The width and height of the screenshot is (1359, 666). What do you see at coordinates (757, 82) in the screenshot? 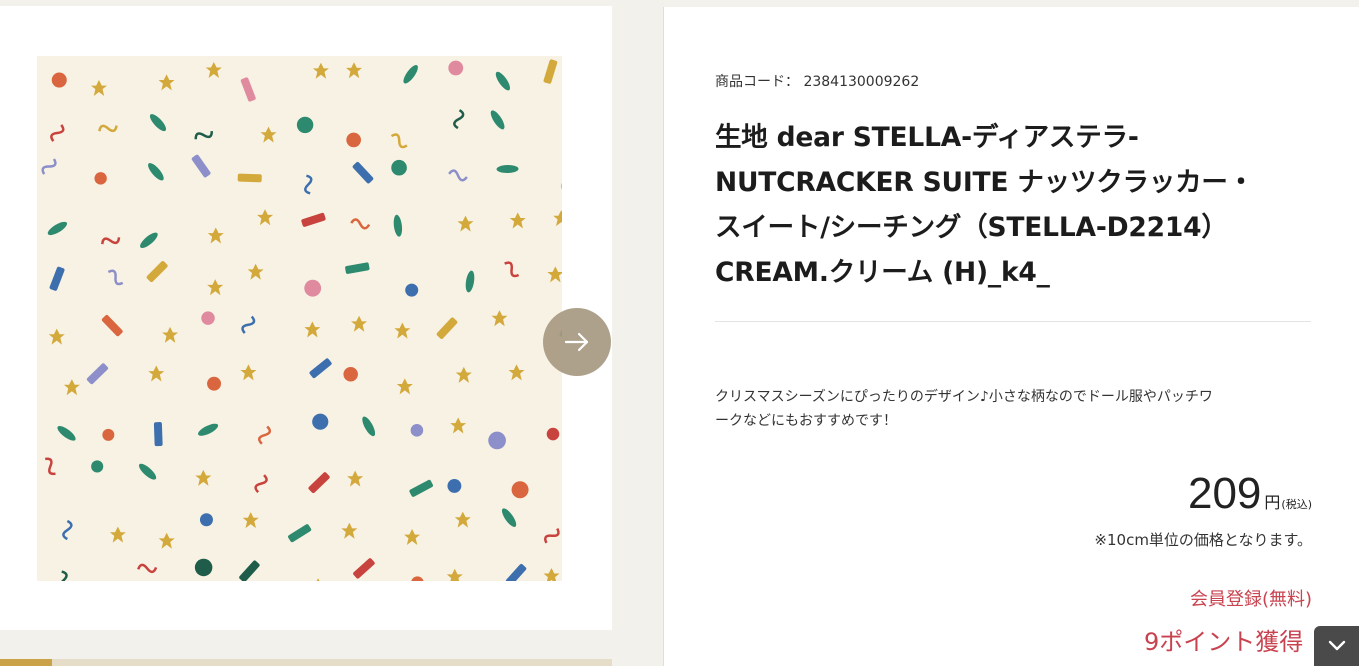
I see `product-code-label: 商品コード：` at bounding box center [757, 82].